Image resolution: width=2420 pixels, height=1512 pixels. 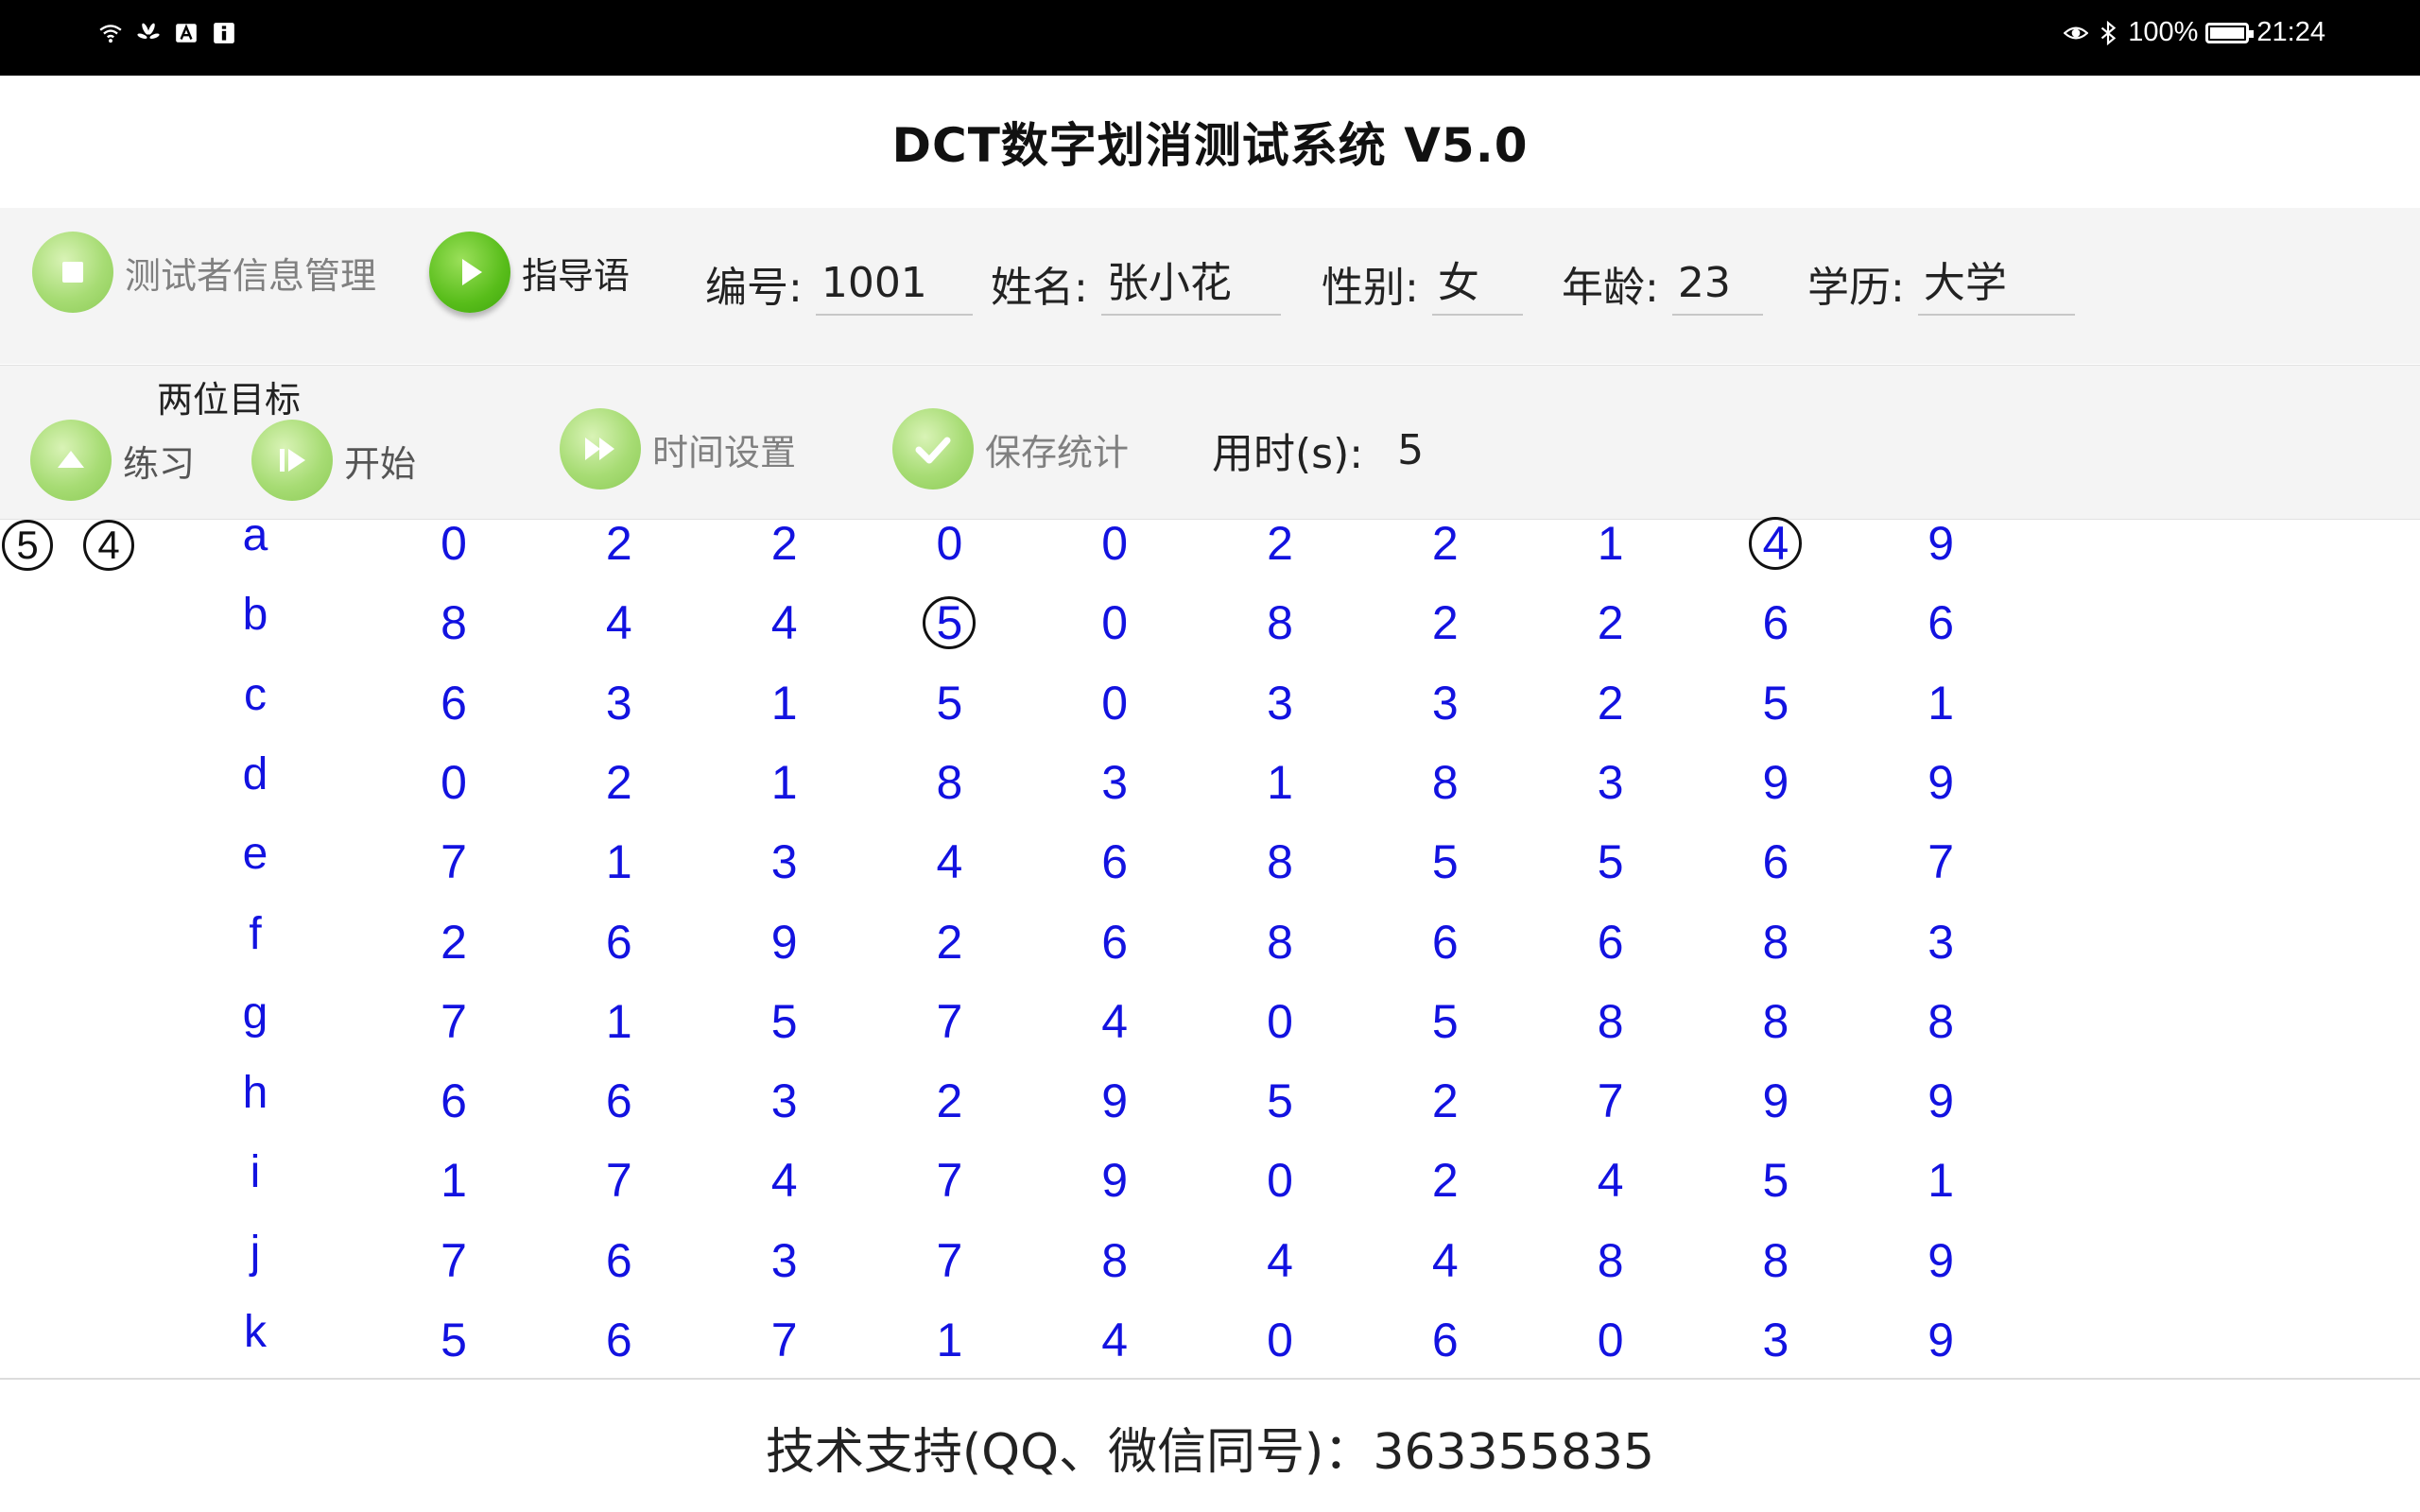 I want to click on name-input: 张小花, so click(x=1190, y=283).